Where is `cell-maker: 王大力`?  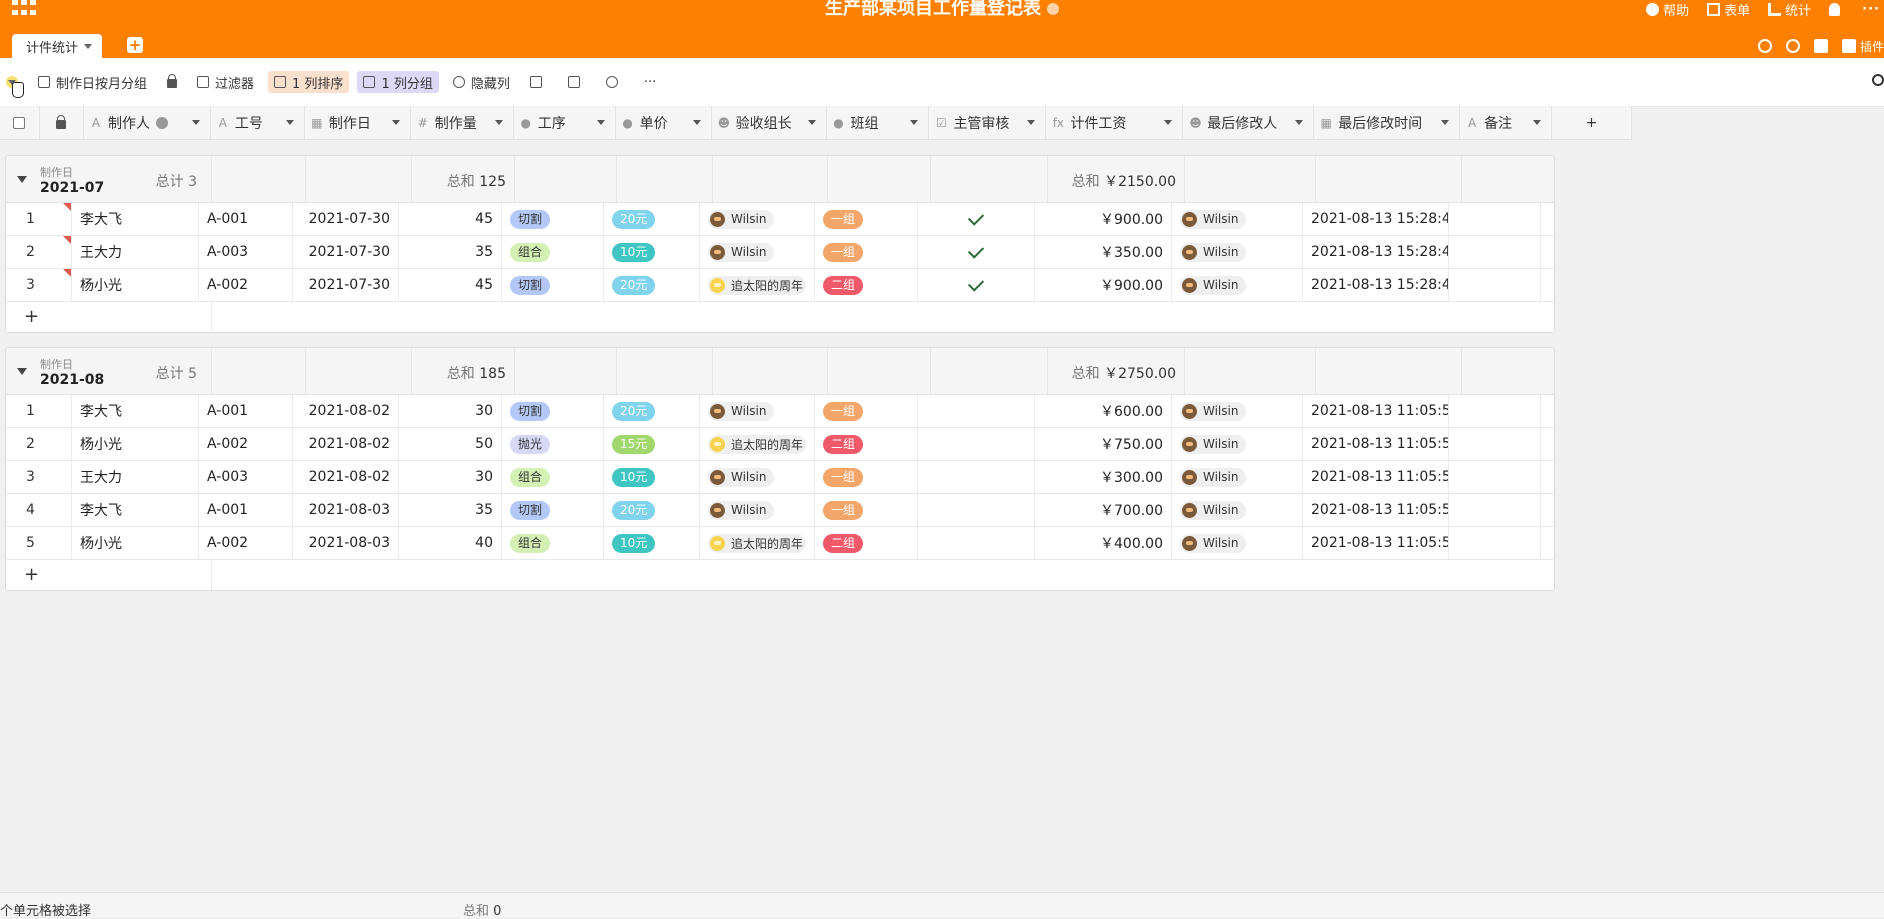 cell-maker: 王大力 is located at coordinates (135, 477).